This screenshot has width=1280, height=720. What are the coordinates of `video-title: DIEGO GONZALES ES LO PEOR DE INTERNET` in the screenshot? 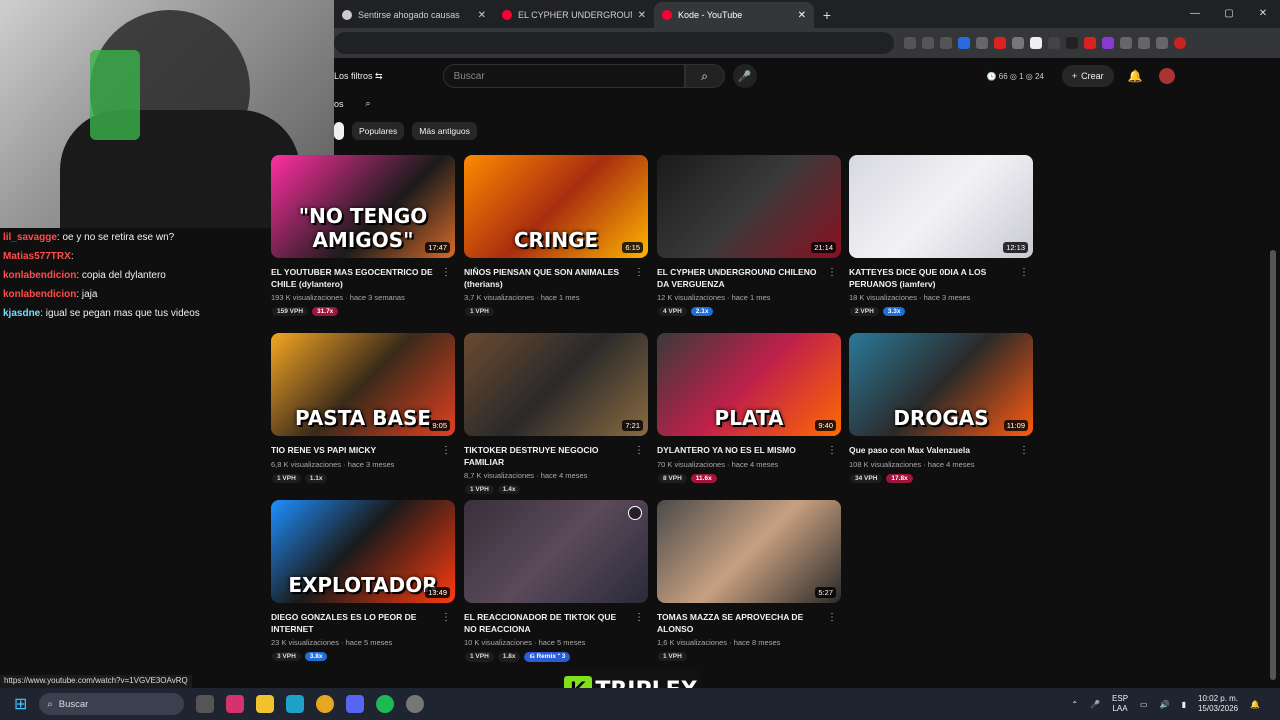 It's located at (353, 623).